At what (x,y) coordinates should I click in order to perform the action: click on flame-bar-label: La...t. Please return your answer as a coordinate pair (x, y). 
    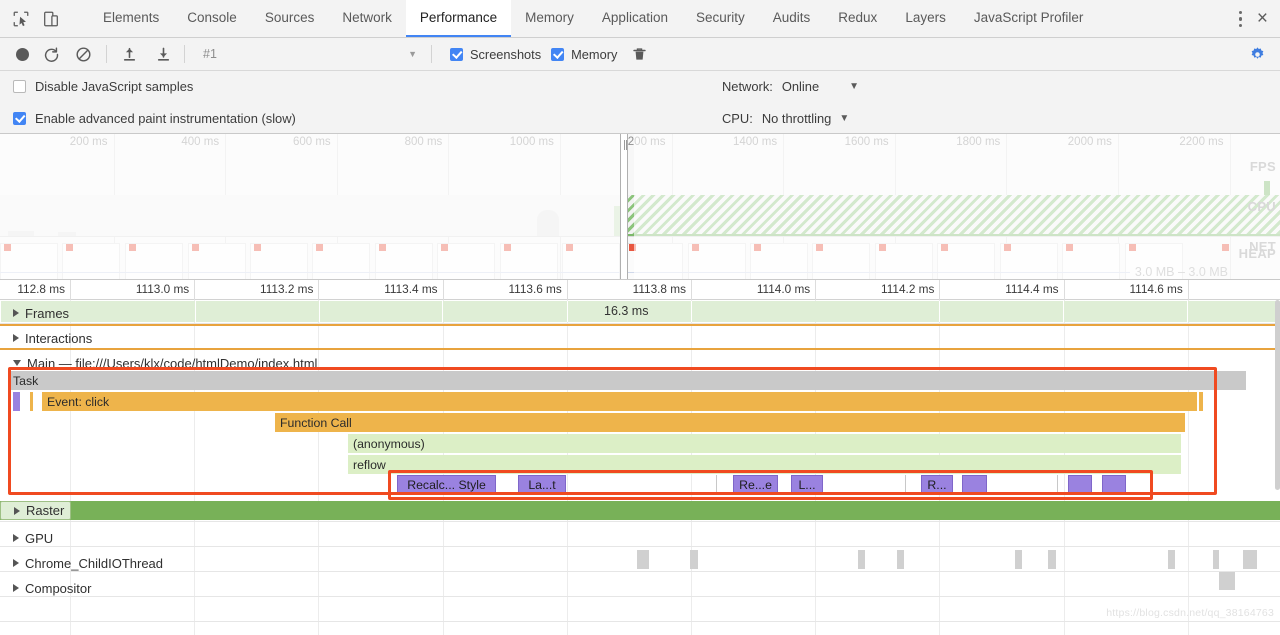
    Looking at the image, I should click on (542, 484).